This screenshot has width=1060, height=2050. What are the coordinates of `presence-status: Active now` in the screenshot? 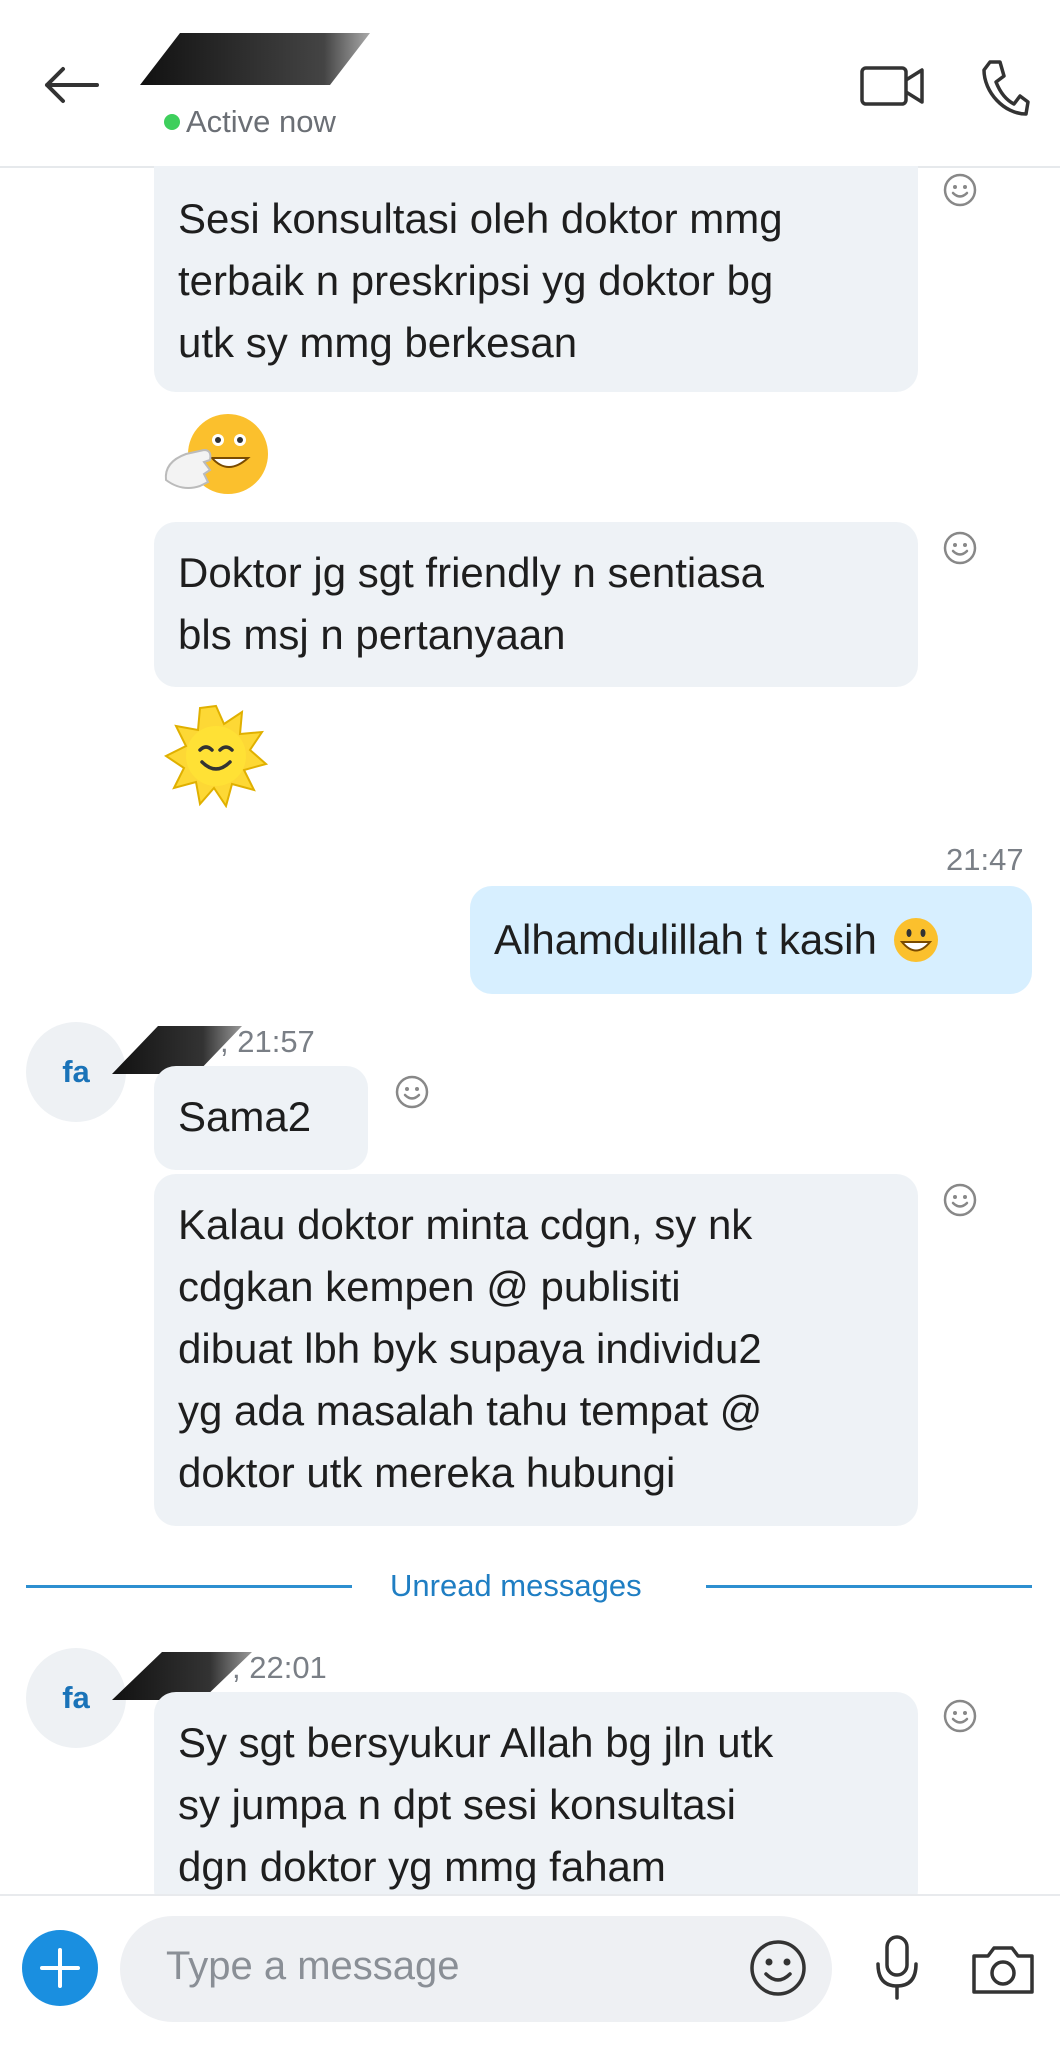 It's located at (250, 122).